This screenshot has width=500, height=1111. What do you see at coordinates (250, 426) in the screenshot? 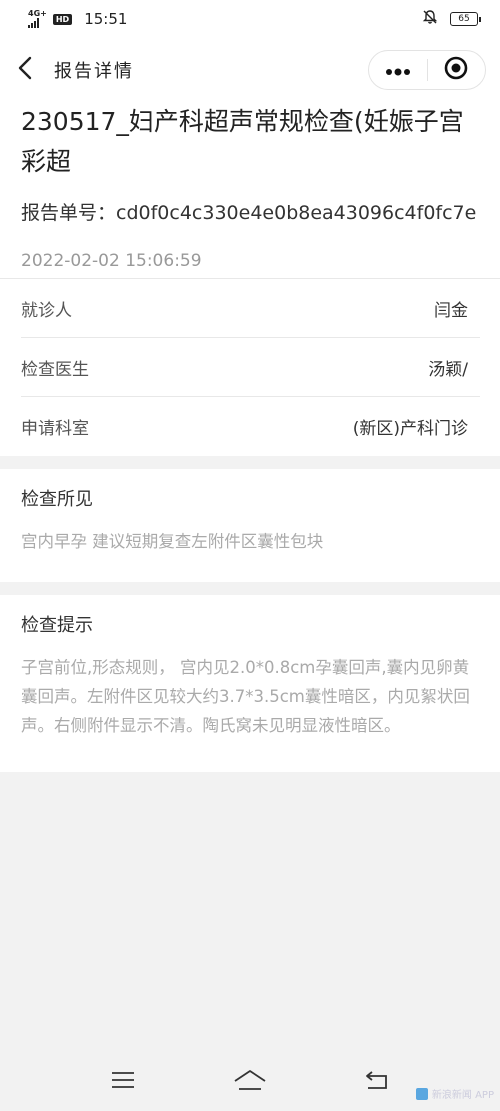
I see `info-row-department: 申请科室 (新区)产科门诊` at bounding box center [250, 426].